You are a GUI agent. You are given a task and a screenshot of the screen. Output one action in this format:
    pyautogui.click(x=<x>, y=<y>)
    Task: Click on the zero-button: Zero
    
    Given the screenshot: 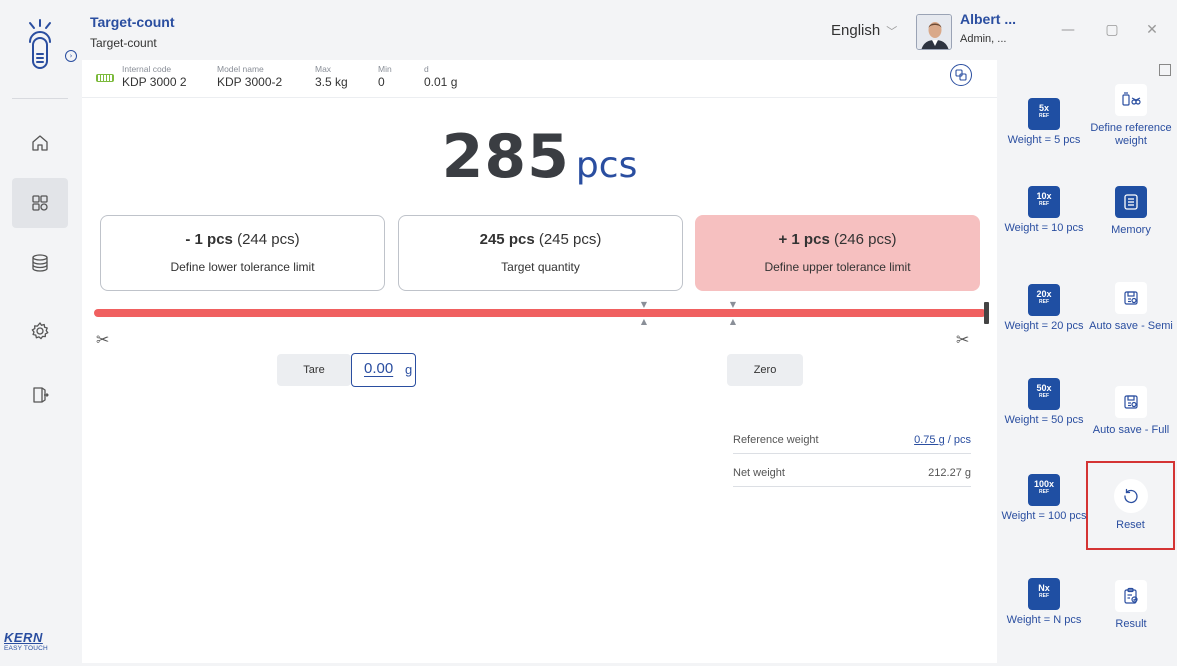 What is the action you would take?
    pyautogui.click(x=765, y=370)
    